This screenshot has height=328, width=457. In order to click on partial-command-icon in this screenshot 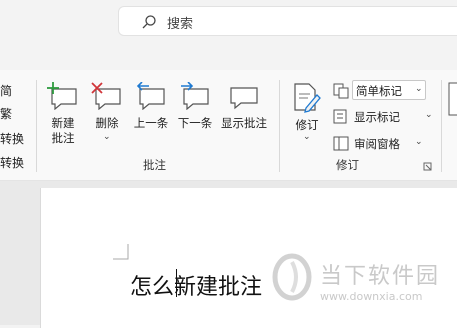, I will do `click(452, 99)`.